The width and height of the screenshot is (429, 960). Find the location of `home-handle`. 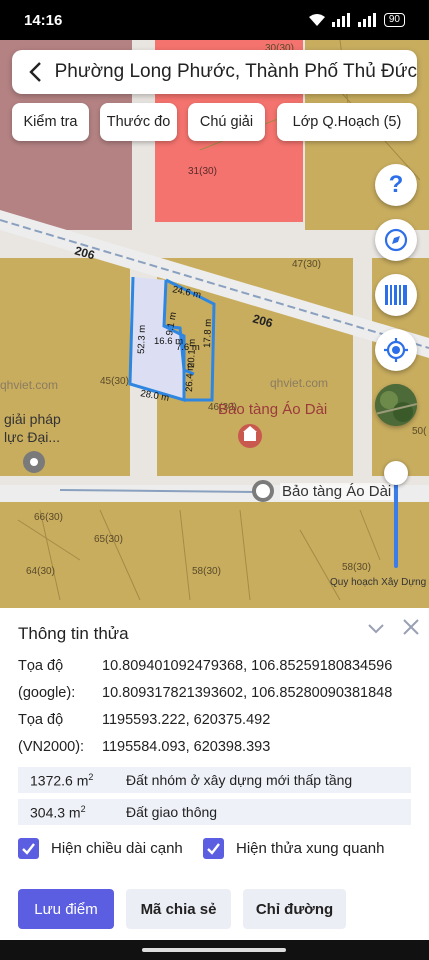

home-handle is located at coordinates (214, 950).